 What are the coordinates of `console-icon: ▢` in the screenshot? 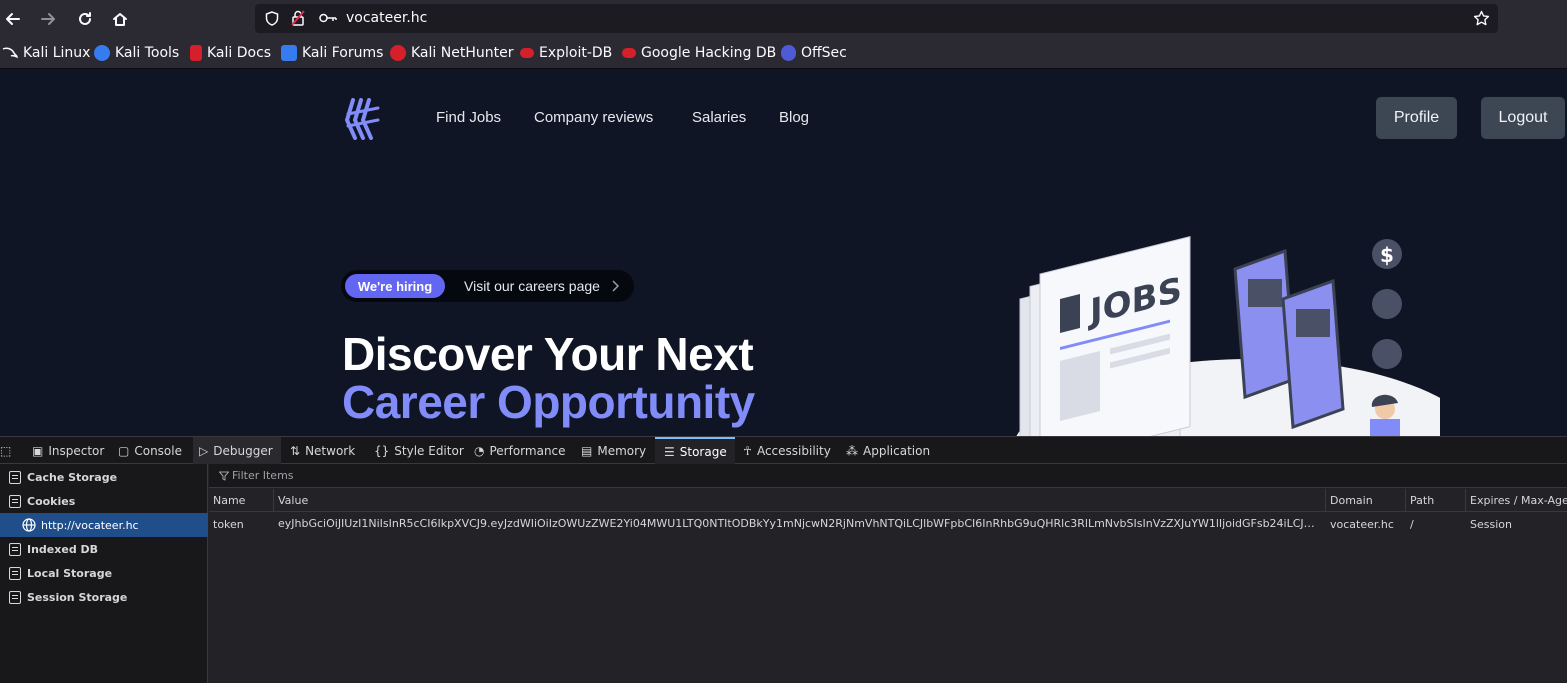 It's located at (124, 450).